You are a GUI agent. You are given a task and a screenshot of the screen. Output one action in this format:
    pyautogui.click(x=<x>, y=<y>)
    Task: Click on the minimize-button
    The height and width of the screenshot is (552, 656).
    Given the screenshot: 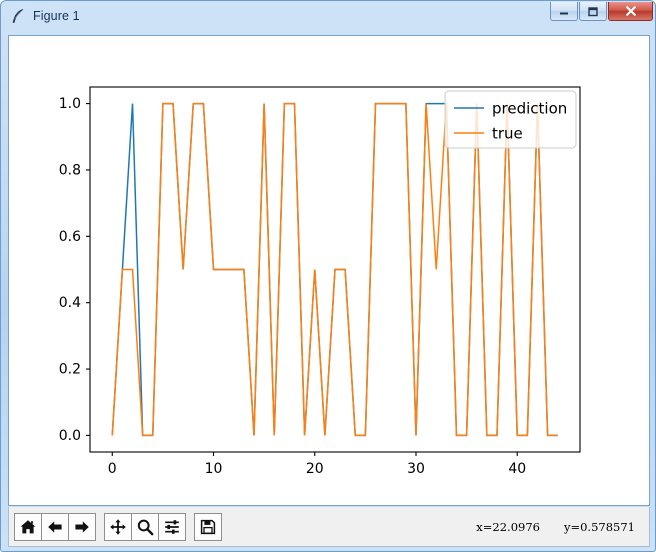 What is the action you would take?
    pyautogui.click(x=564, y=11)
    